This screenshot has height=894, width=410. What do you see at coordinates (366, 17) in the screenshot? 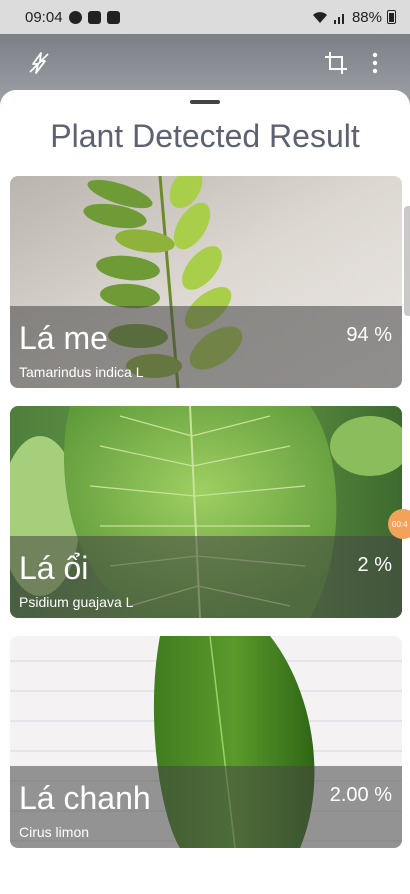
I see `battery-percent: 88%` at bounding box center [366, 17].